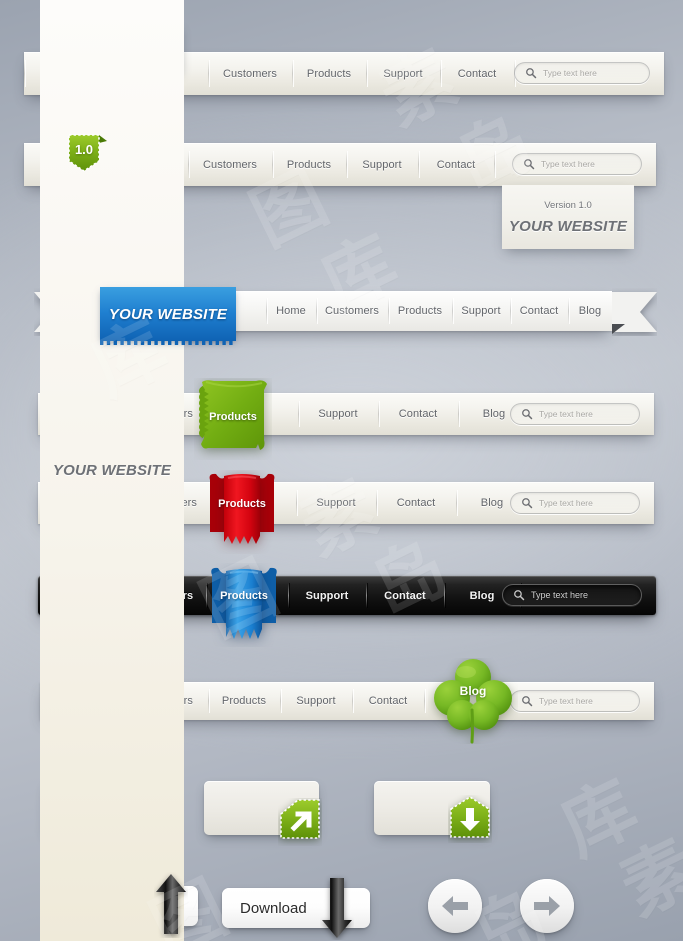 Image resolution: width=683 pixels, height=941 pixels. I want to click on clover-label: Blog, so click(473, 691).